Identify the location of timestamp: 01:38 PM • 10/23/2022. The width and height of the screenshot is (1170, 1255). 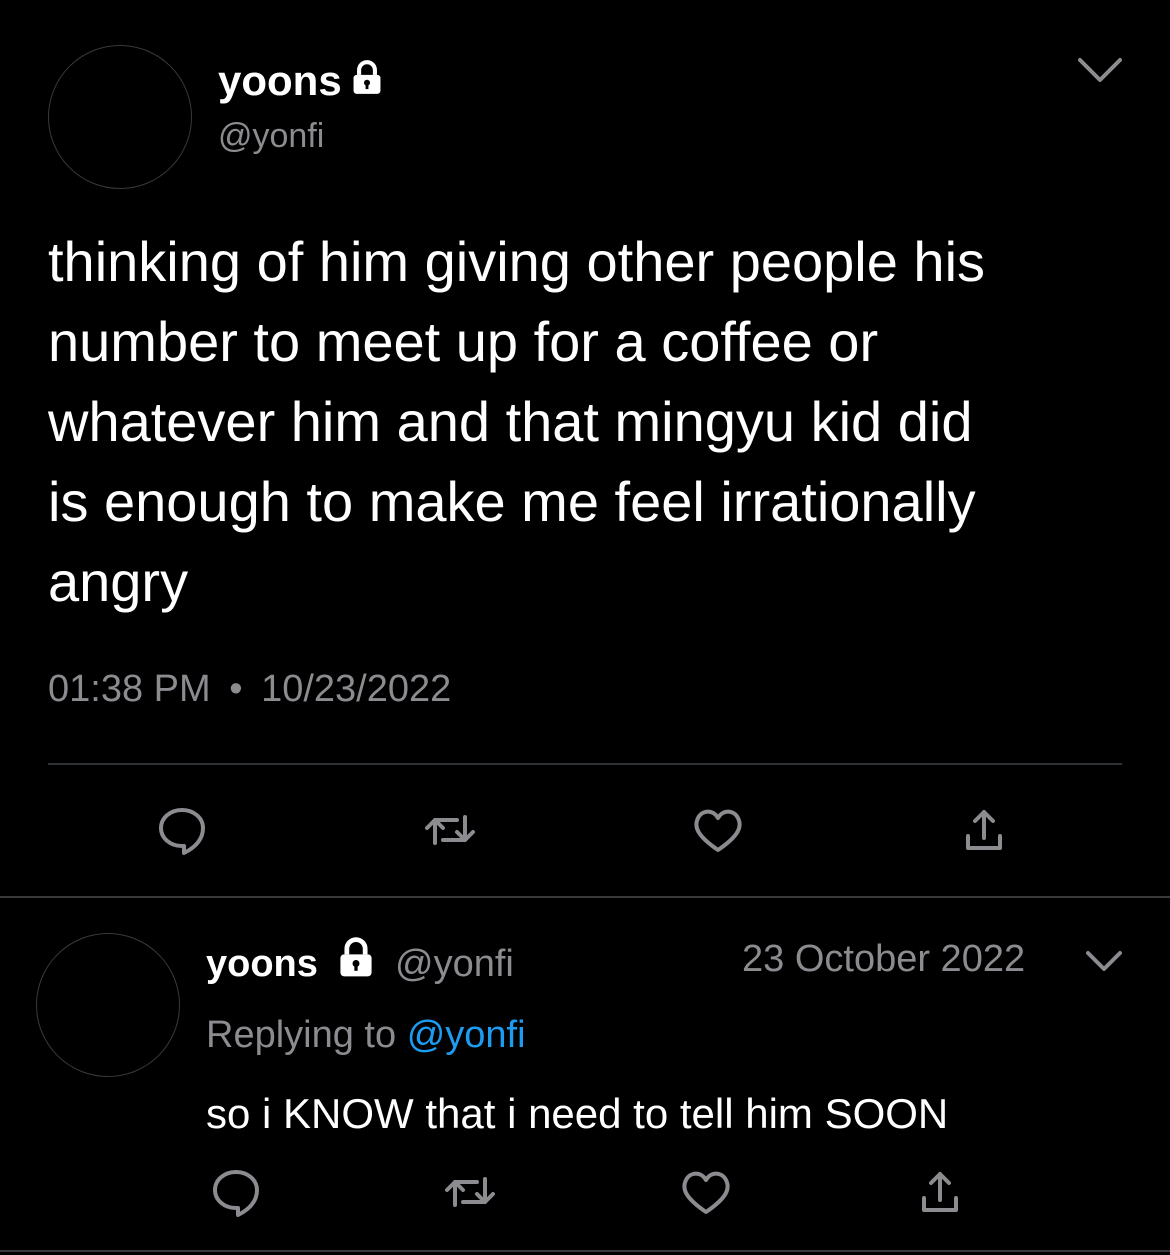
(249, 689).